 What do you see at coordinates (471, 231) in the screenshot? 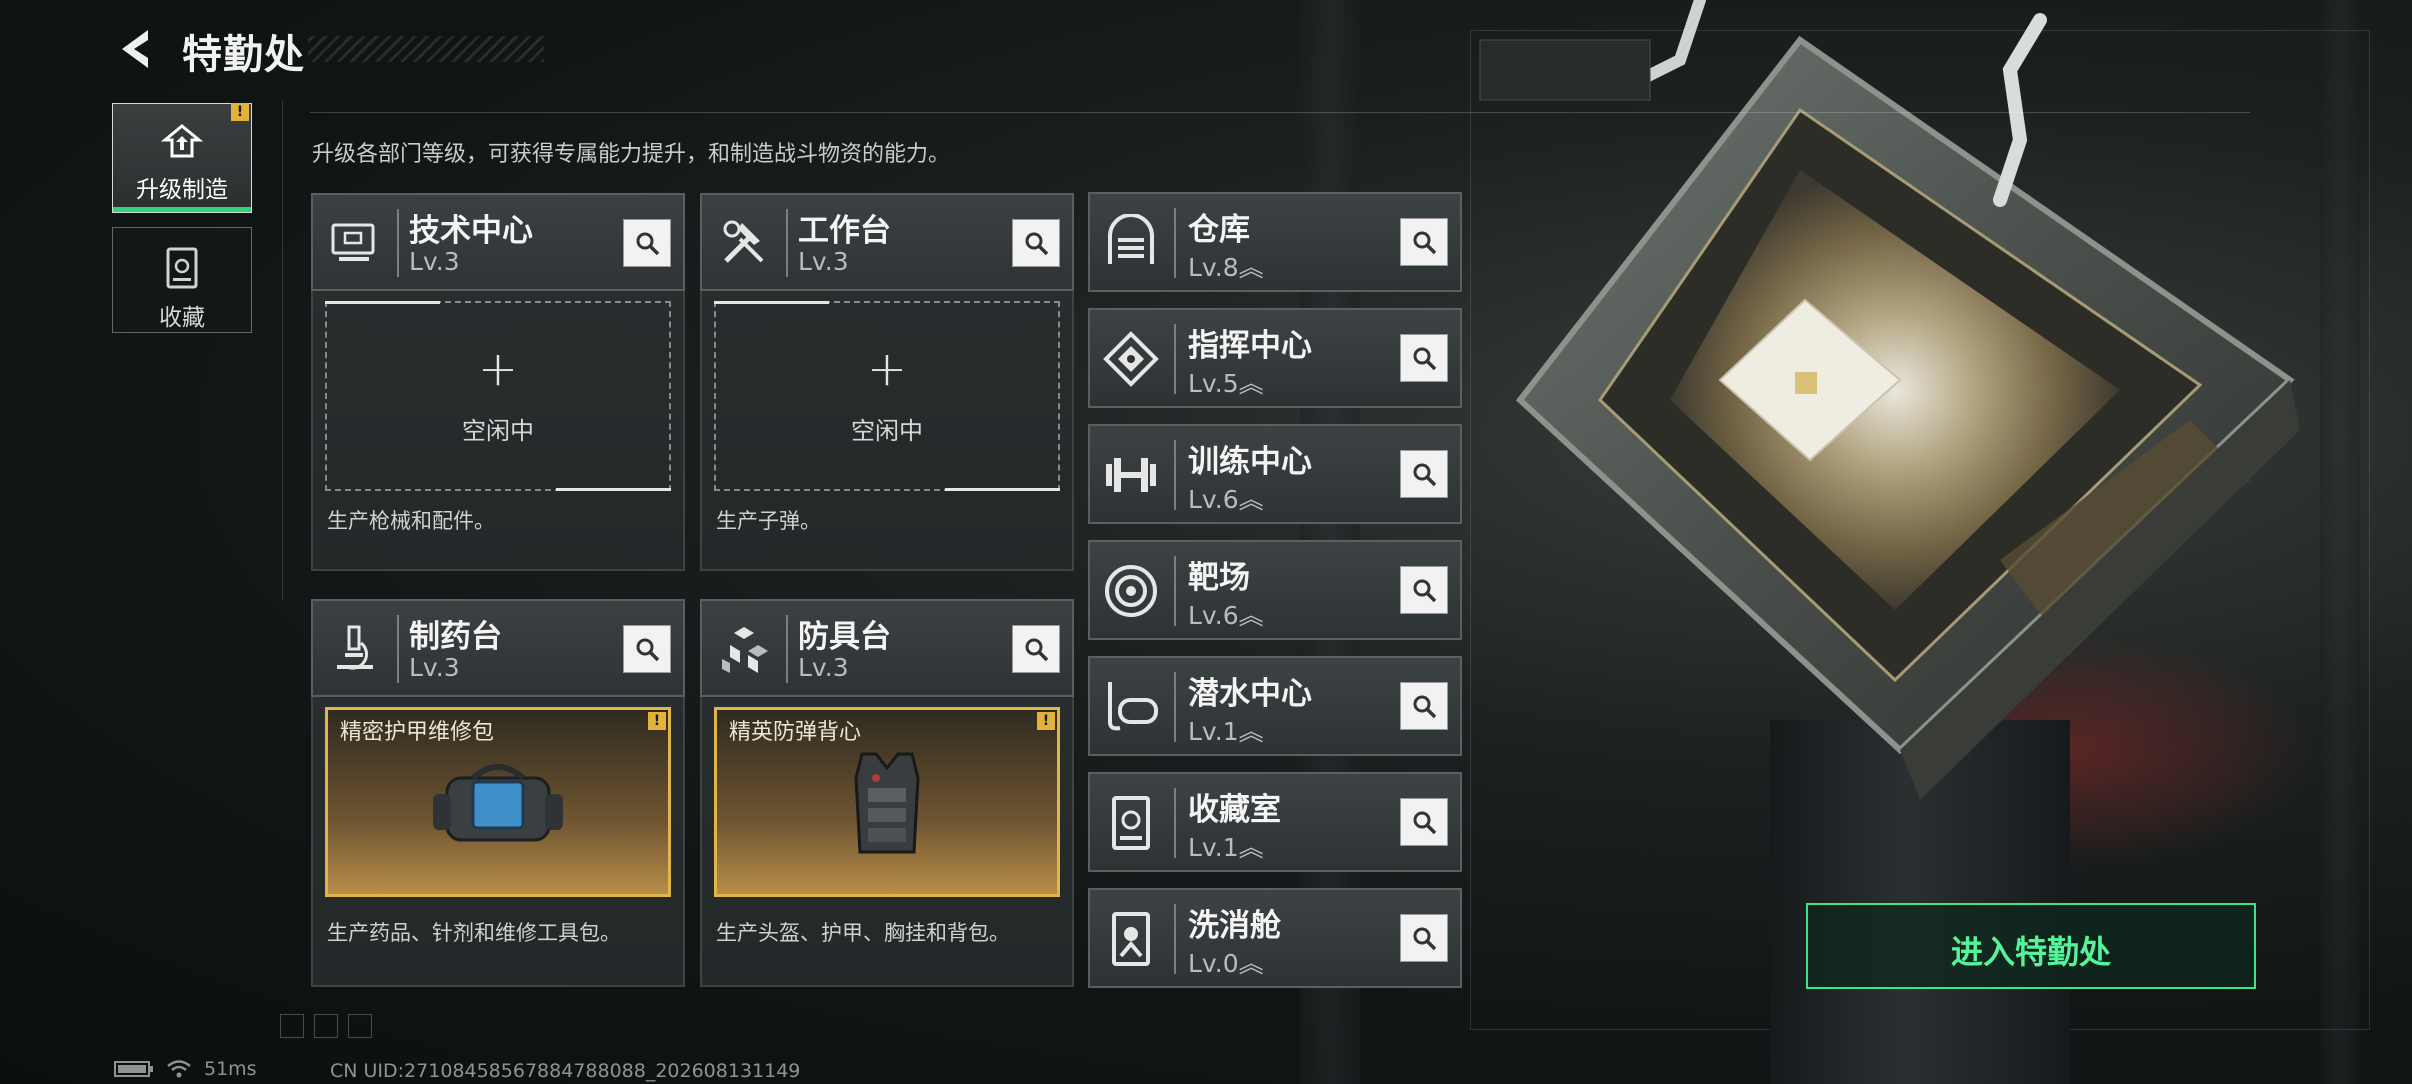
I see `workshop-name: 技术中心` at bounding box center [471, 231].